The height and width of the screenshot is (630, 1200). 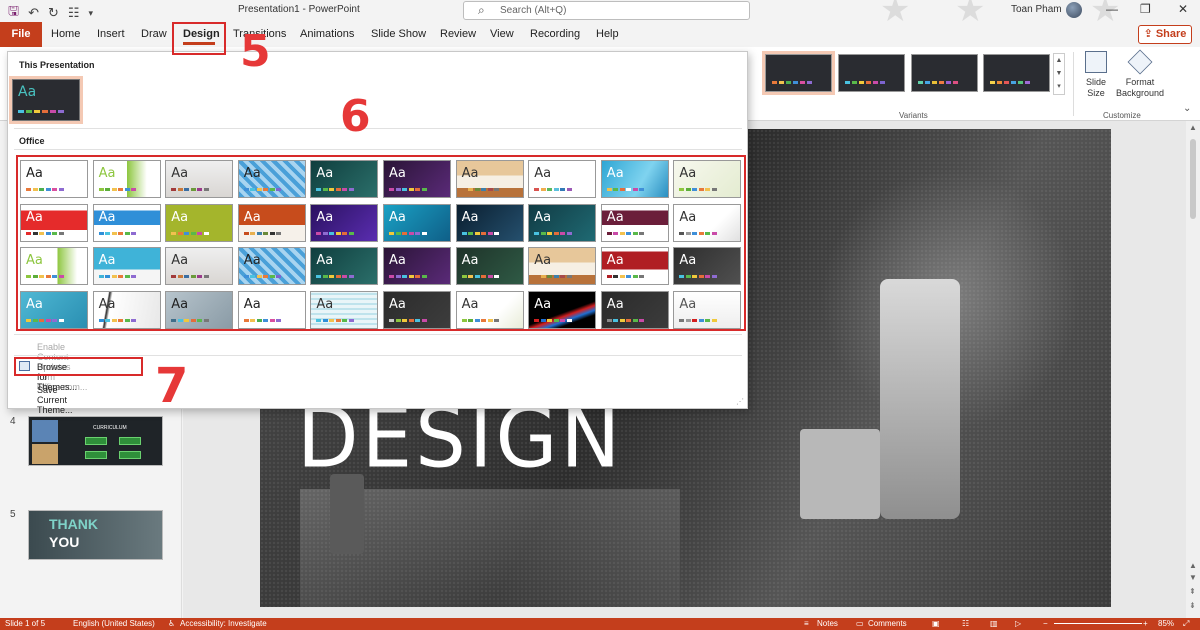 What do you see at coordinates (74, 13) in the screenshot?
I see `present-icon: ☷` at bounding box center [74, 13].